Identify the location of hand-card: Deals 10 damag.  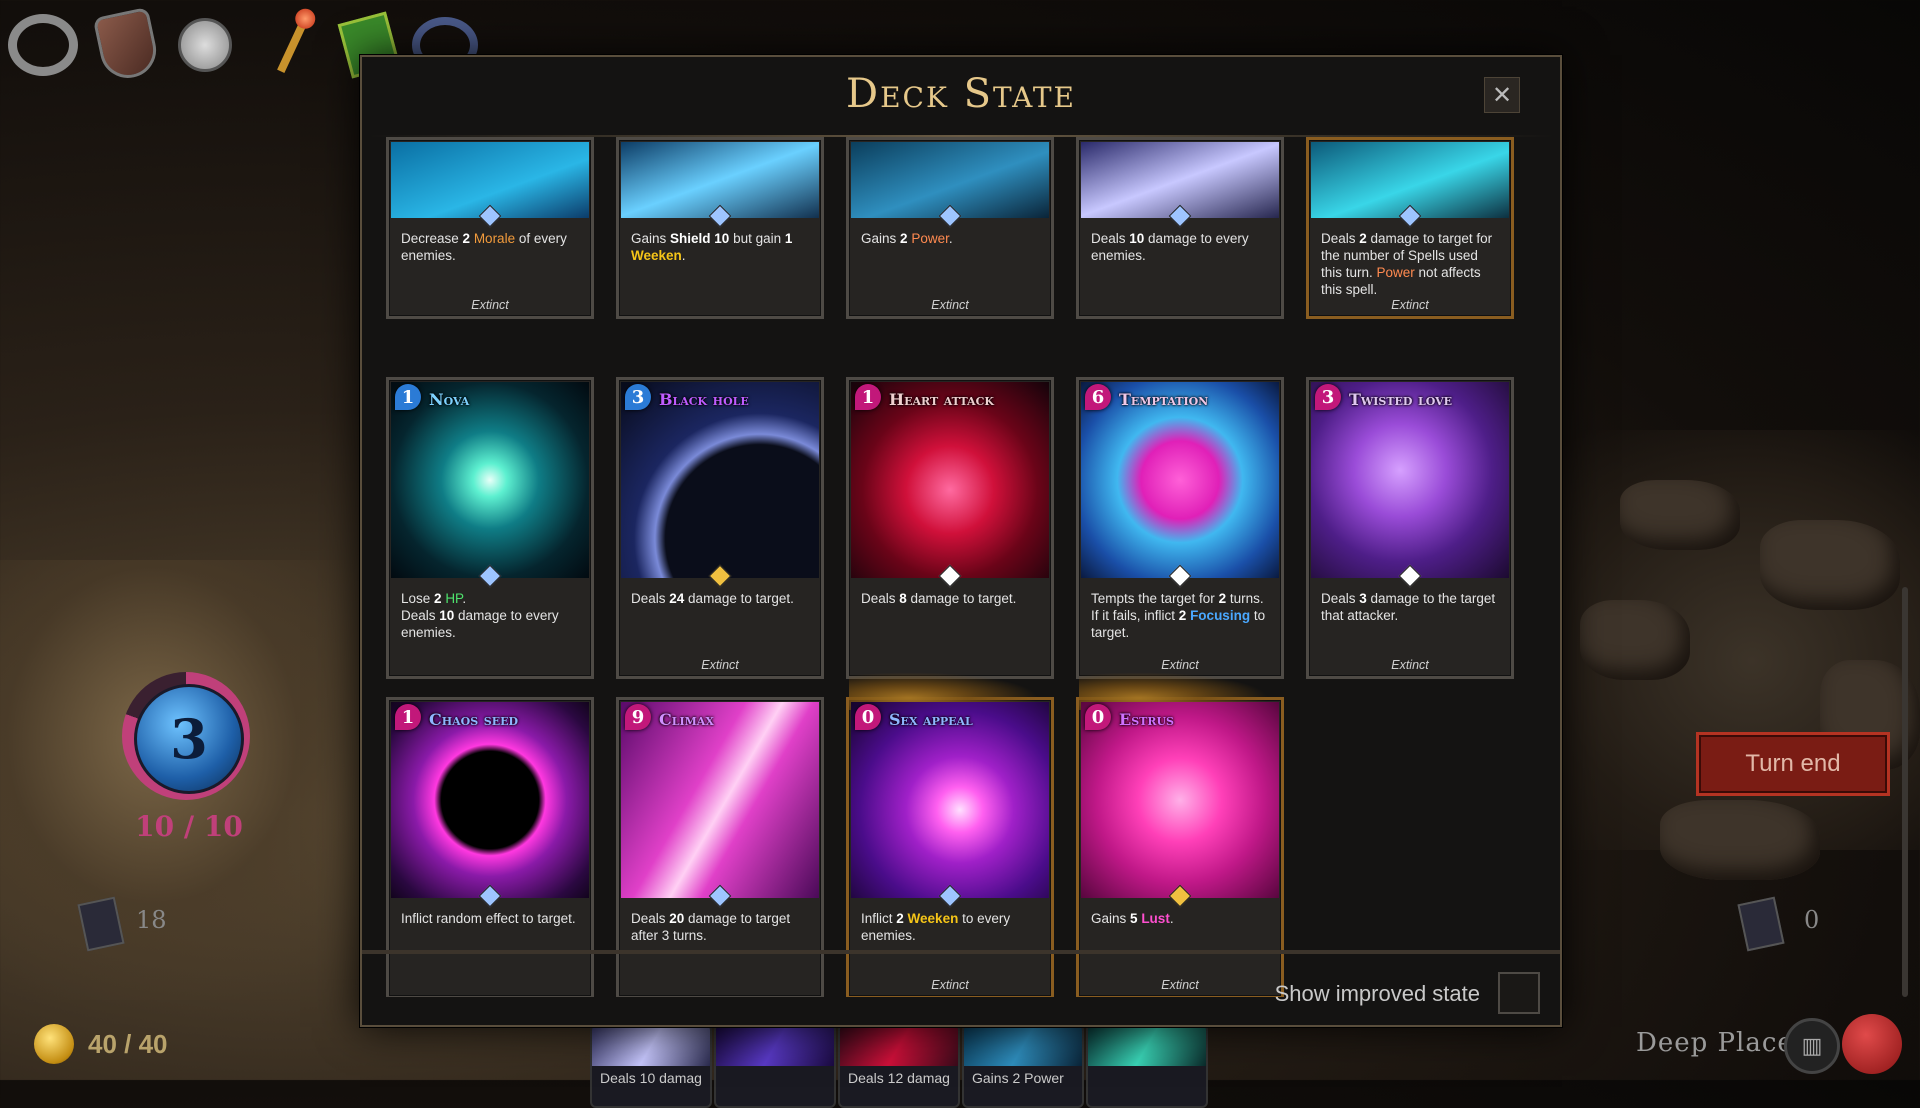
(651, 1066).